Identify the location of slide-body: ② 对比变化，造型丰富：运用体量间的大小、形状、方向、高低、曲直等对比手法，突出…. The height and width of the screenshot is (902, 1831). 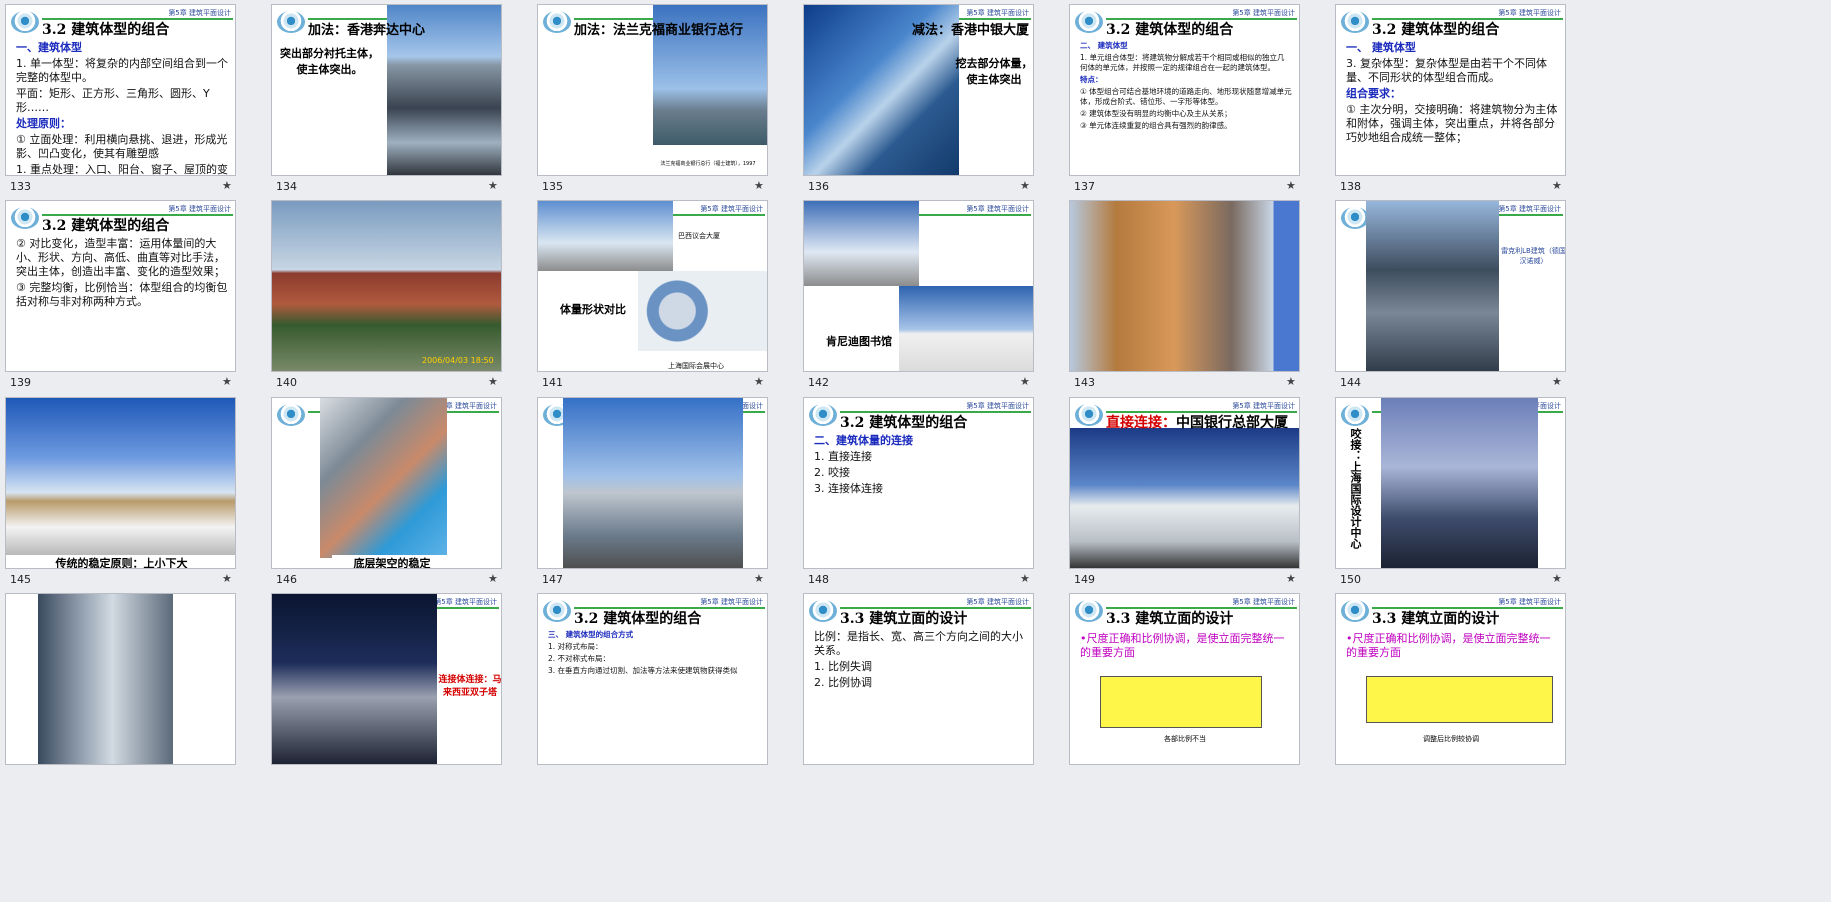
(122, 274).